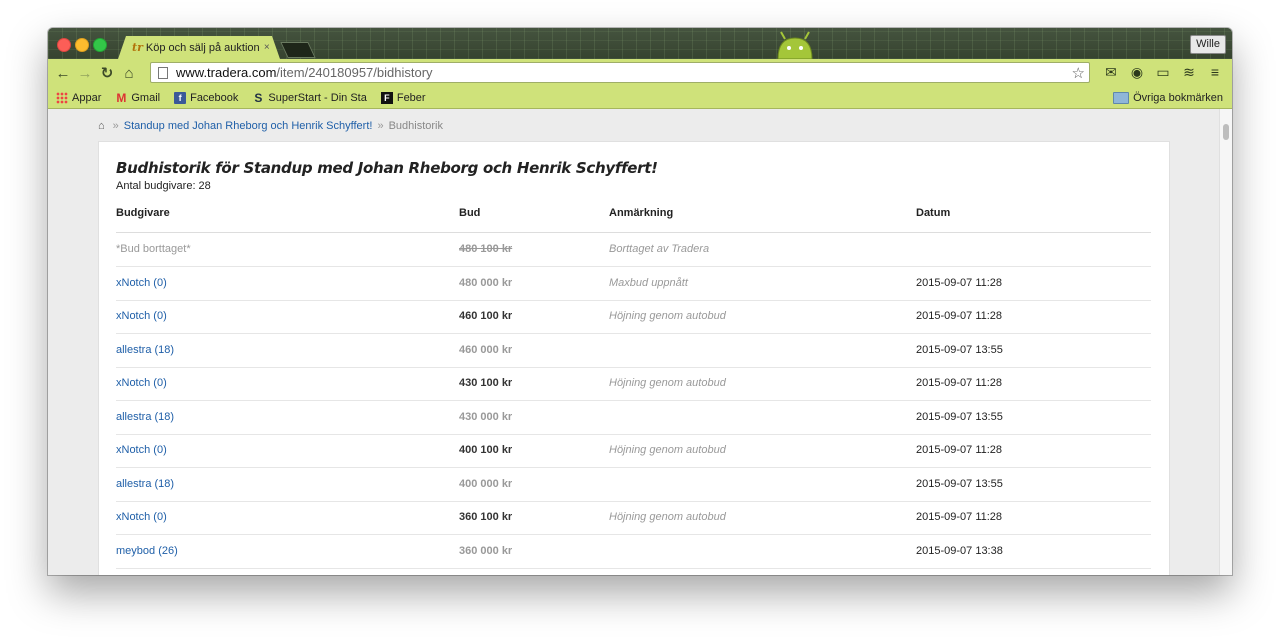 The width and height of the screenshot is (1280, 644). What do you see at coordinates (1137, 72) in the screenshot?
I see `extension-icon: ◉` at bounding box center [1137, 72].